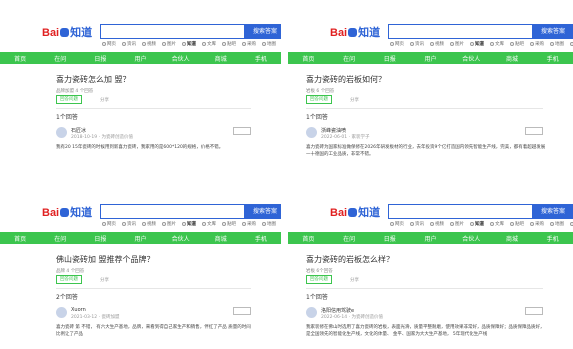  What do you see at coordinates (333, 130) in the screenshot?
I see `user-name: 浙峰瓷油喷` at bounding box center [333, 130].